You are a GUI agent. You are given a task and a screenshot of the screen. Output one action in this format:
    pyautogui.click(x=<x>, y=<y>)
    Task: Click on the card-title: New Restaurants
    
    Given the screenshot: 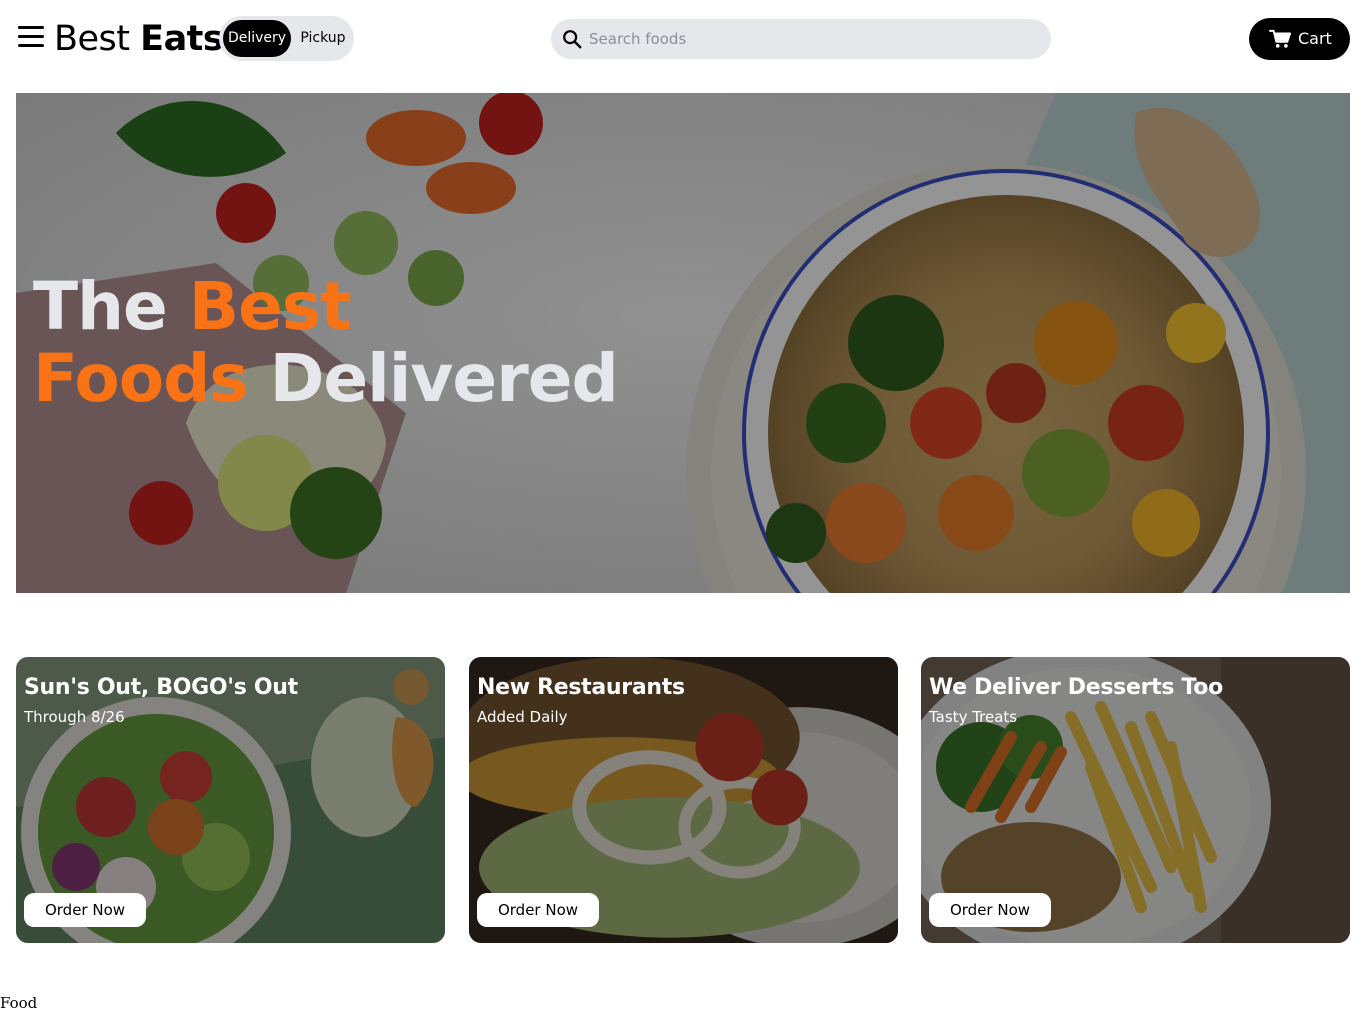 What is the action you would take?
    pyautogui.click(x=581, y=687)
    